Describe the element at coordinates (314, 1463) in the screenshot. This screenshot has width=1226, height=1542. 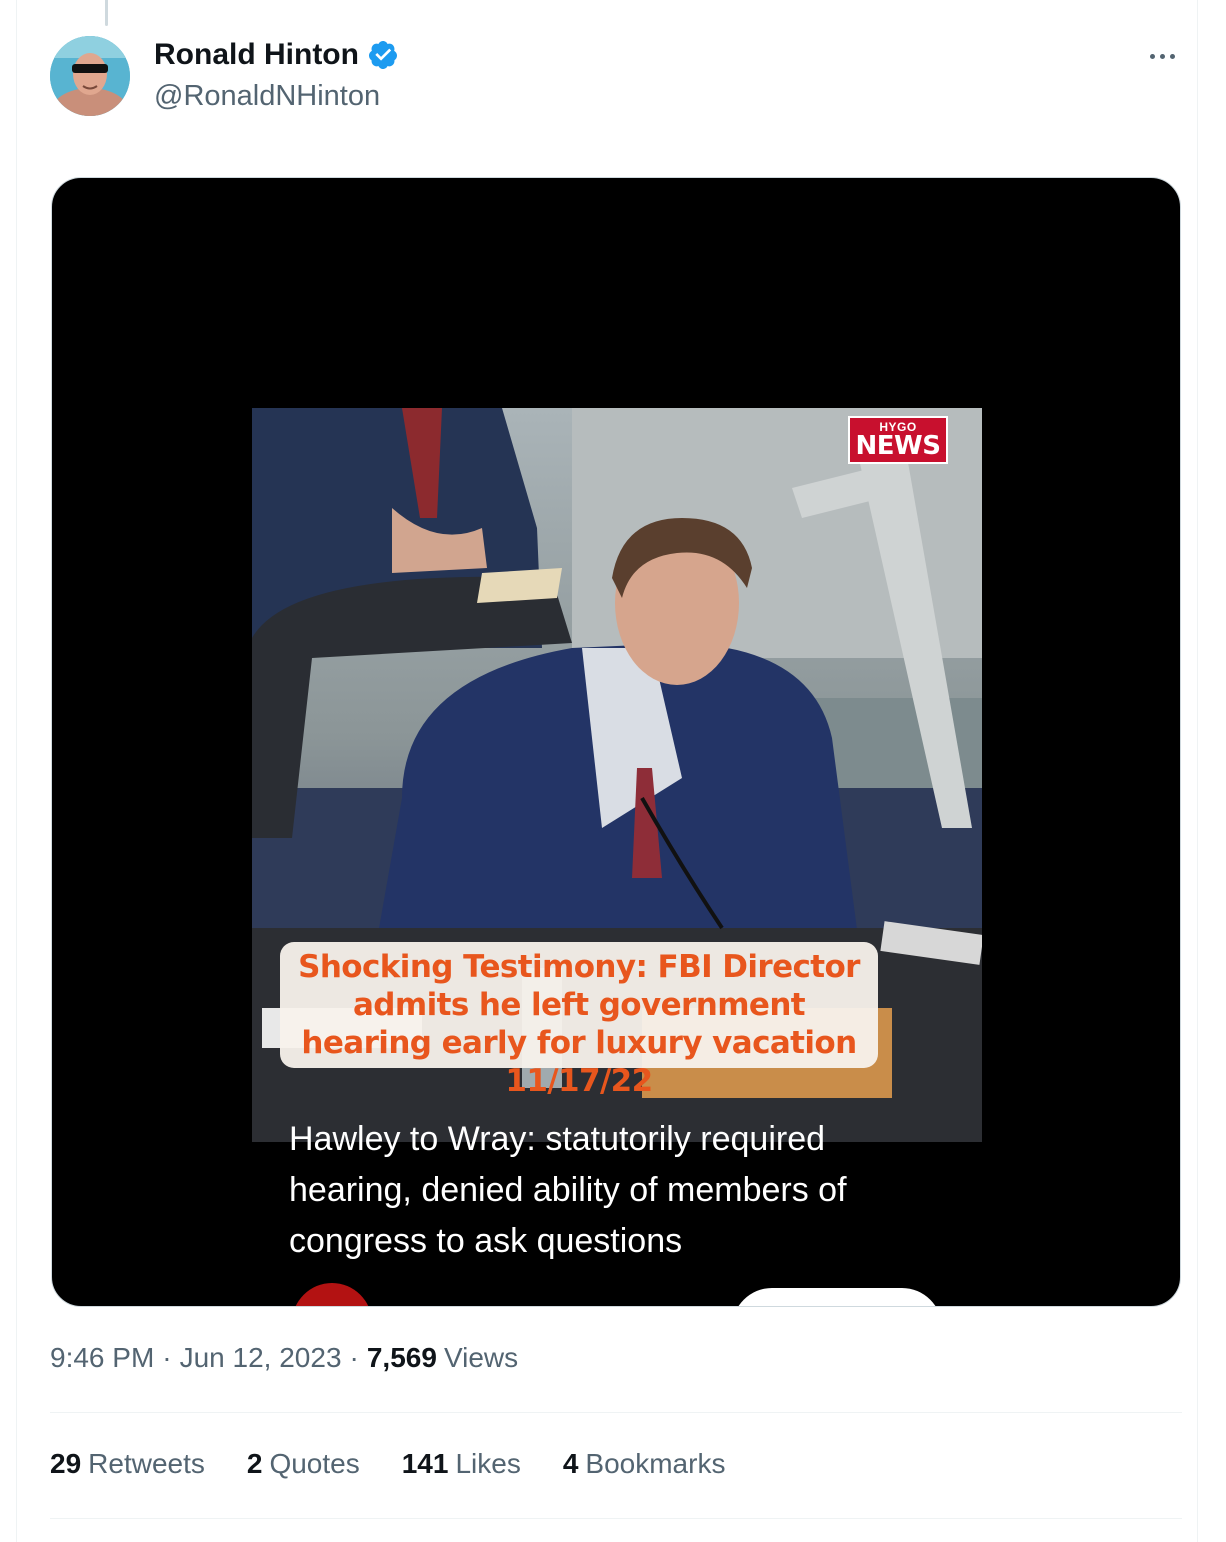
I see `stat-label: Quotes` at that location.